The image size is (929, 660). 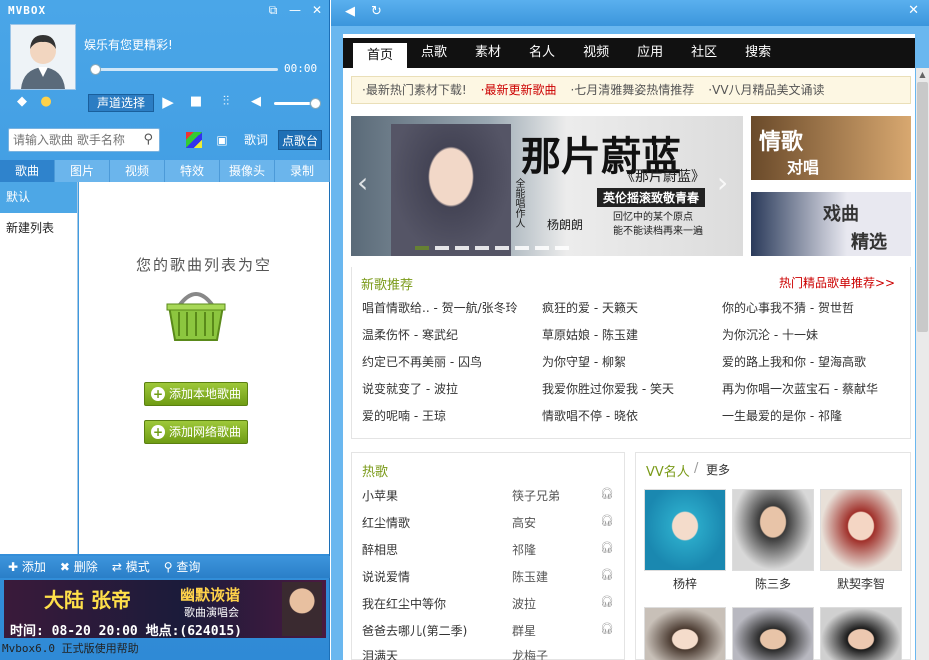 I want to click on list-item: 小苹果 筷子兄弟 🎧︎, so click(x=490, y=497).